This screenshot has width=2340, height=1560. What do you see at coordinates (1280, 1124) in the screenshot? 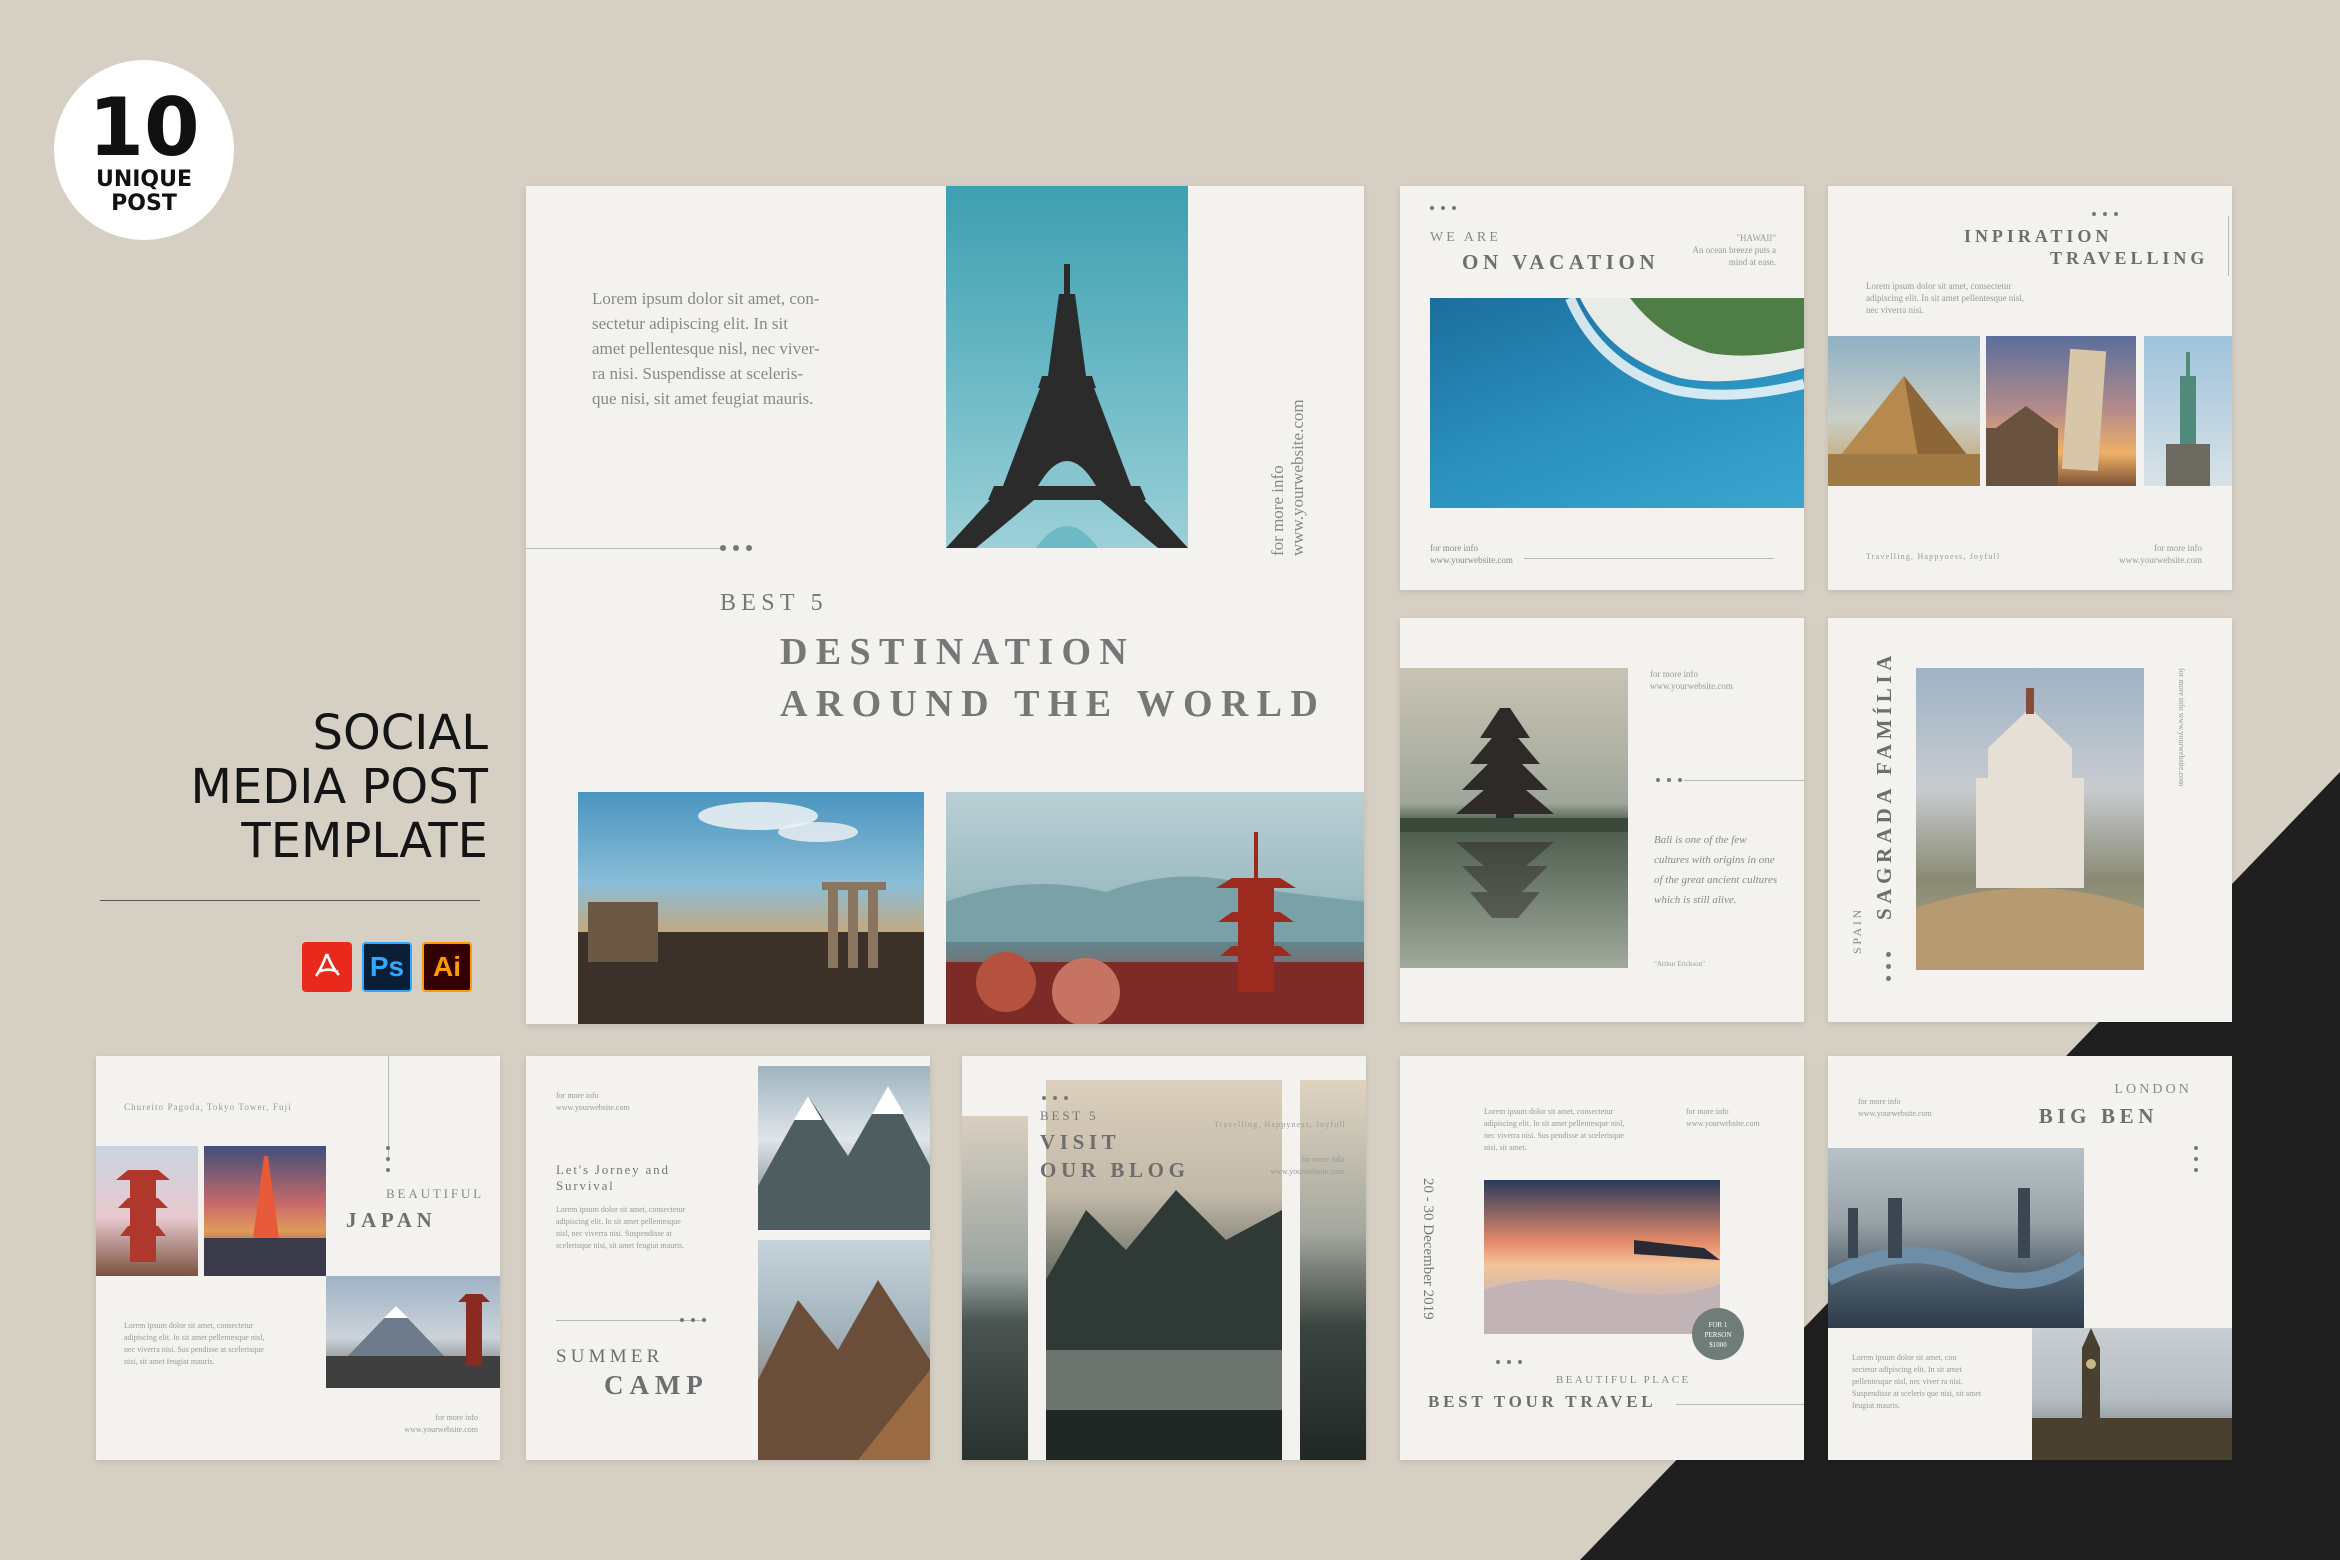
I see `blog-tagline: Travelling, Happyness, Joyfull` at bounding box center [1280, 1124].